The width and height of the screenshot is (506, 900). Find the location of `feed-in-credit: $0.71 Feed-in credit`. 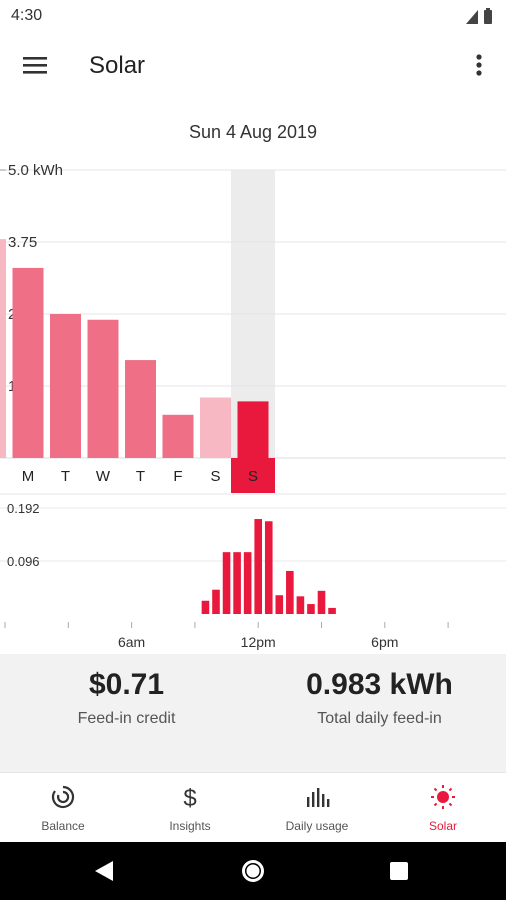

feed-in-credit: $0.71 Feed-in credit is located at coordinates (126, 698).